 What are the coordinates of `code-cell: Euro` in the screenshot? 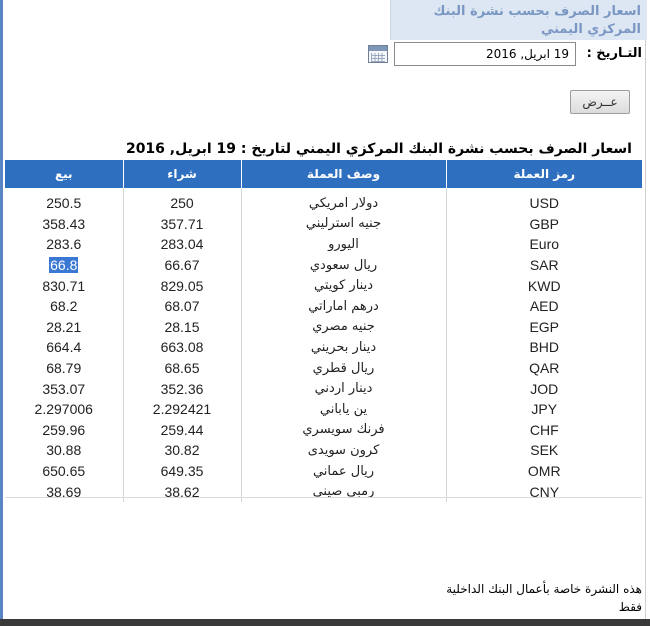 It's located at (544, 244).